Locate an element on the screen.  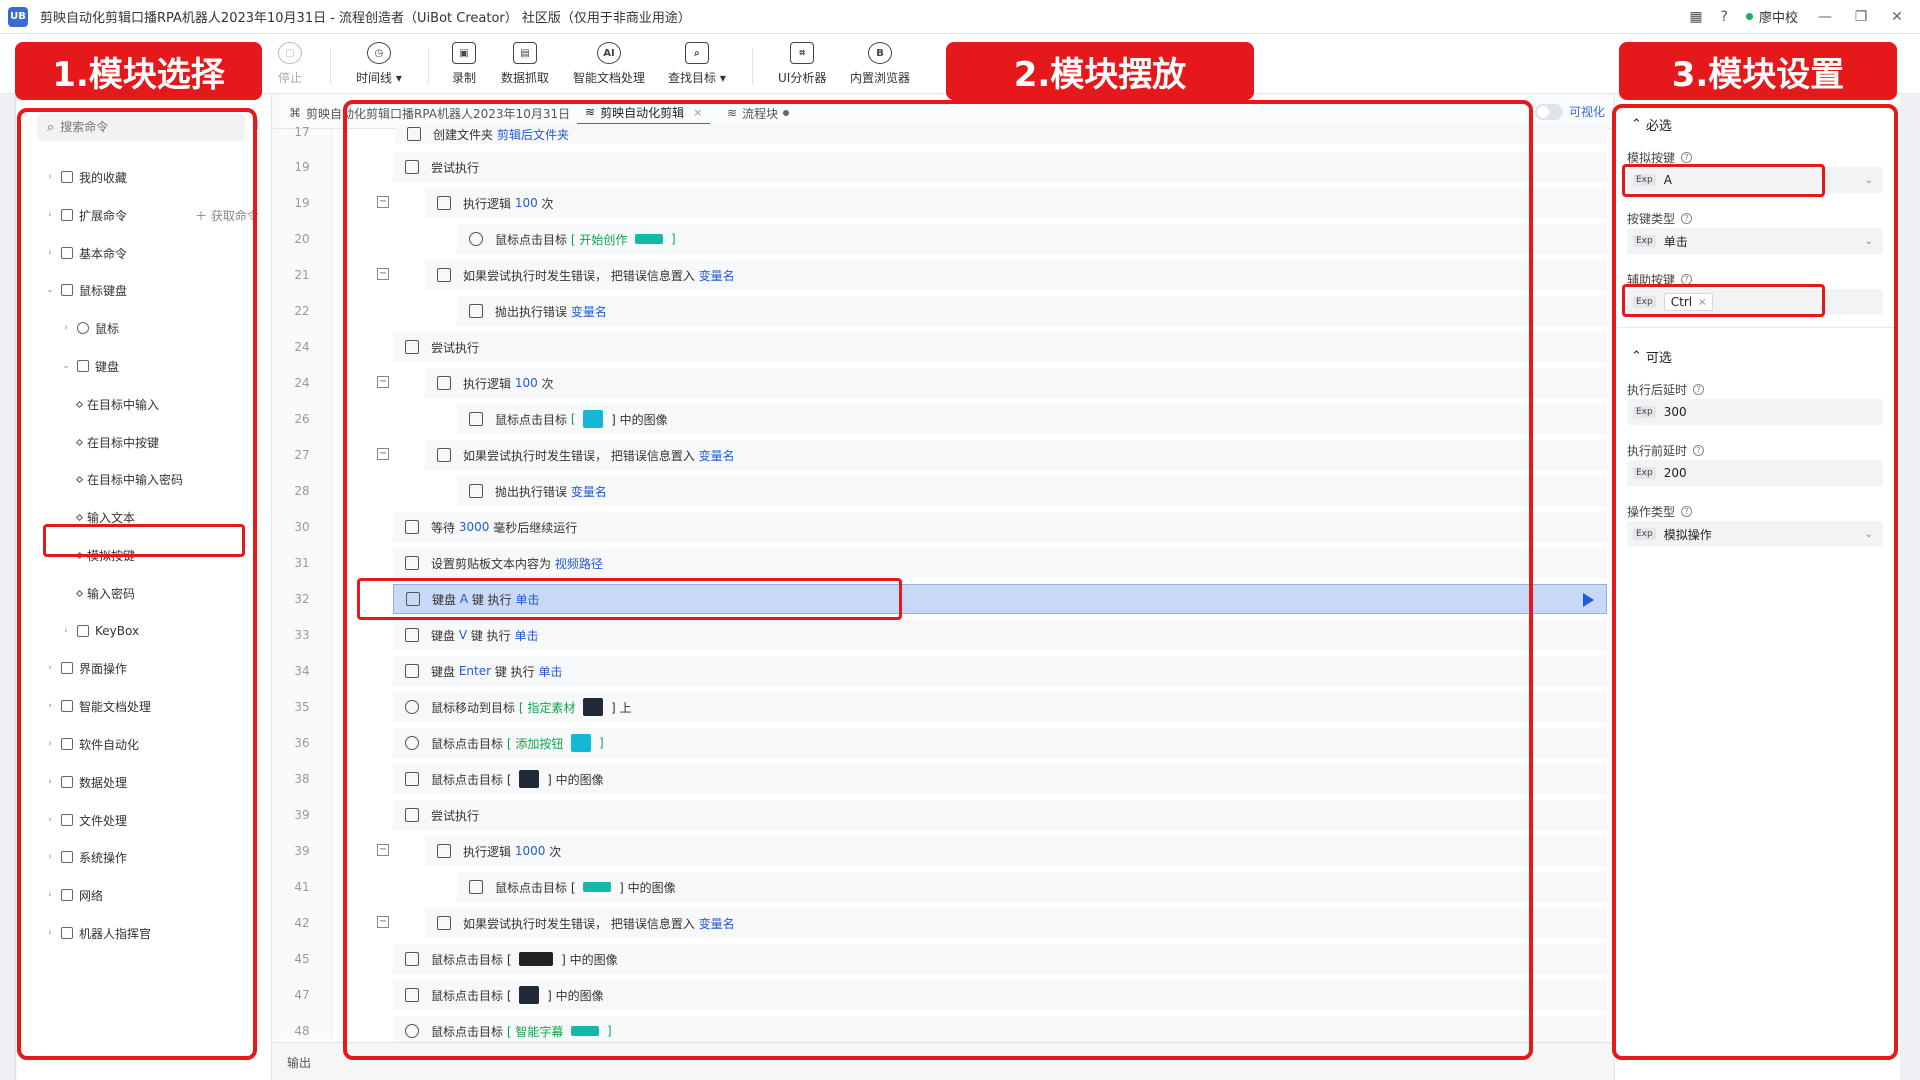
search-box: ⌕ is located at coordinates (141, 127).